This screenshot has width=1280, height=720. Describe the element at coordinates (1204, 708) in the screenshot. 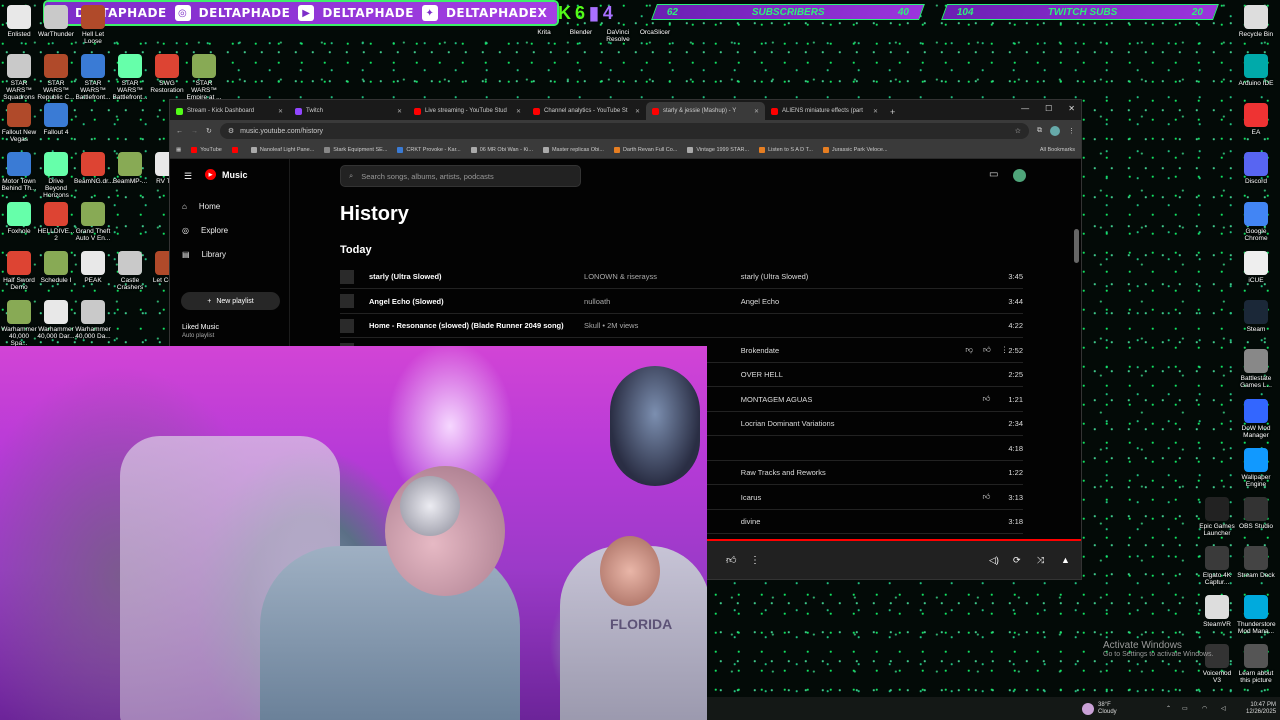

I see `wifi-icon: ◠` at that location.